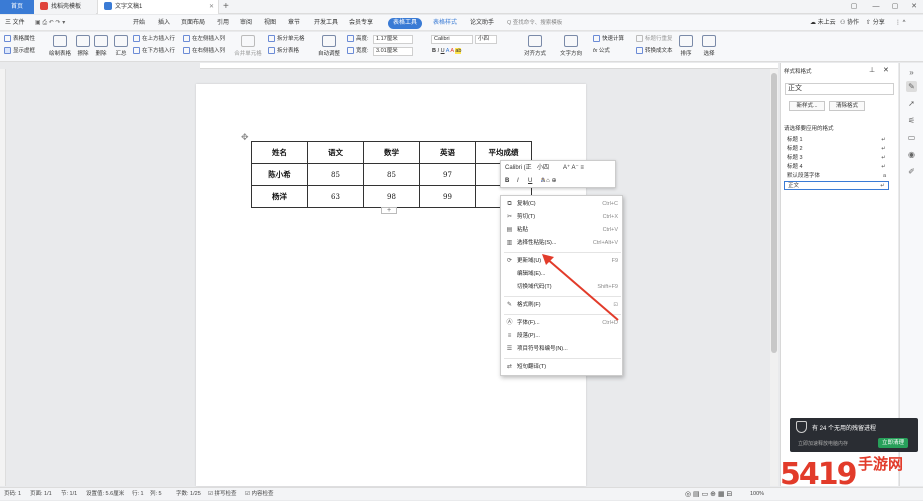  Describe the element at coordinates (654, 39) in the screenshot. I see `title-repeat-button: 标题行重复` at that location.